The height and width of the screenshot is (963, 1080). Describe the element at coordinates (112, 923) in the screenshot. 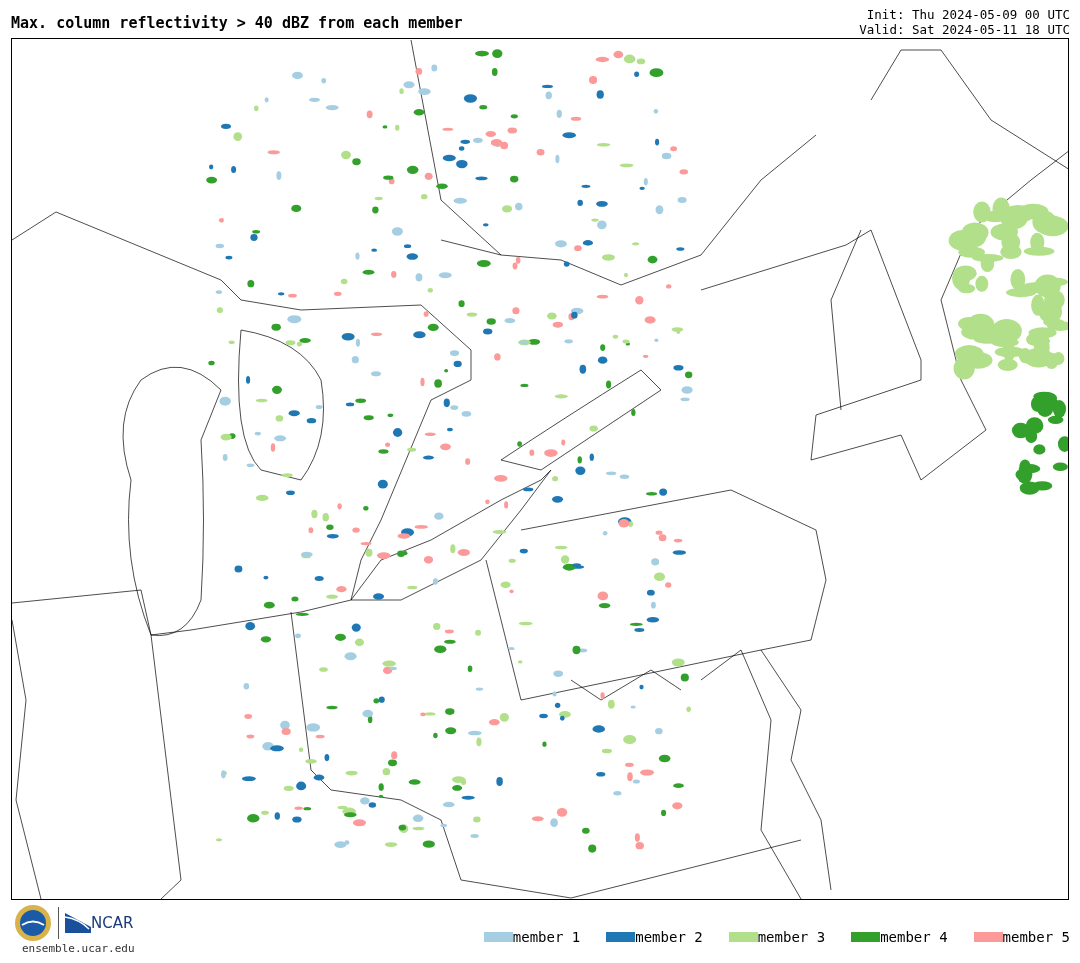

I see `ncar-label: NCAR` at that location.